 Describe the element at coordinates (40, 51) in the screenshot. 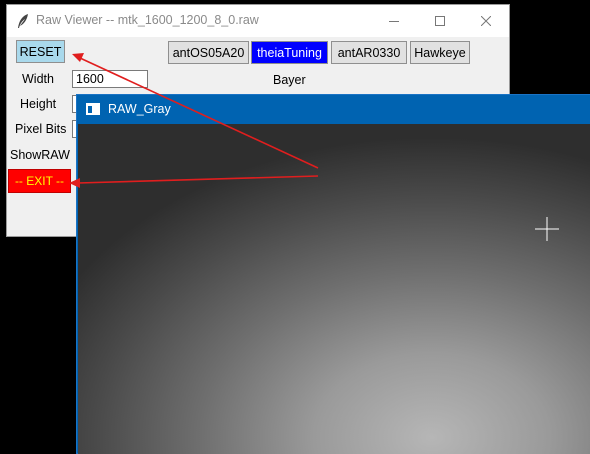

I see `reset-button: RESET` at that location.